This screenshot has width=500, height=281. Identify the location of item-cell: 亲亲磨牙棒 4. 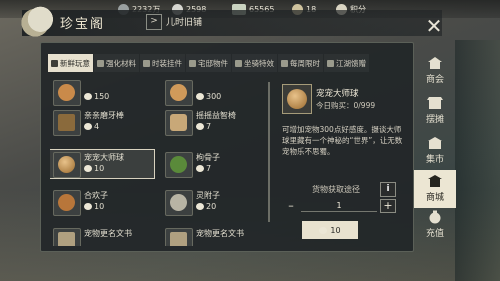
(102, 122).